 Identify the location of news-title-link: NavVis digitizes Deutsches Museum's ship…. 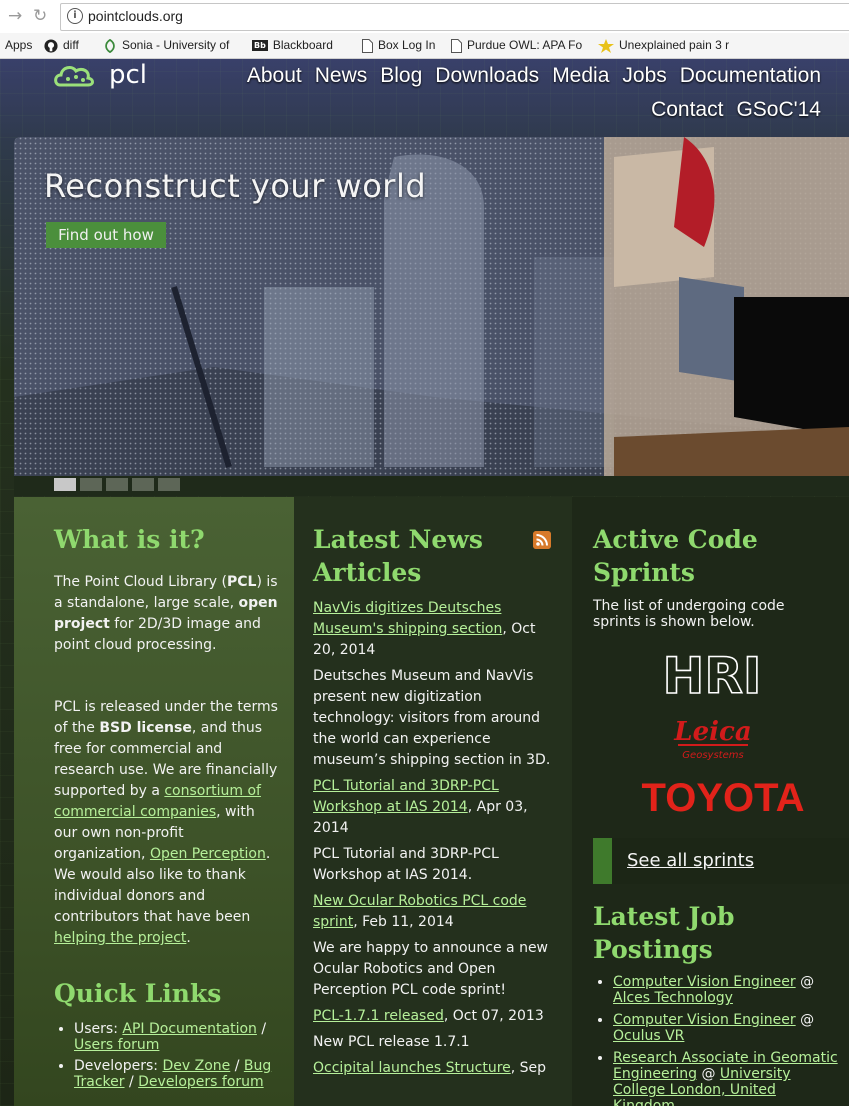
(407, 618).